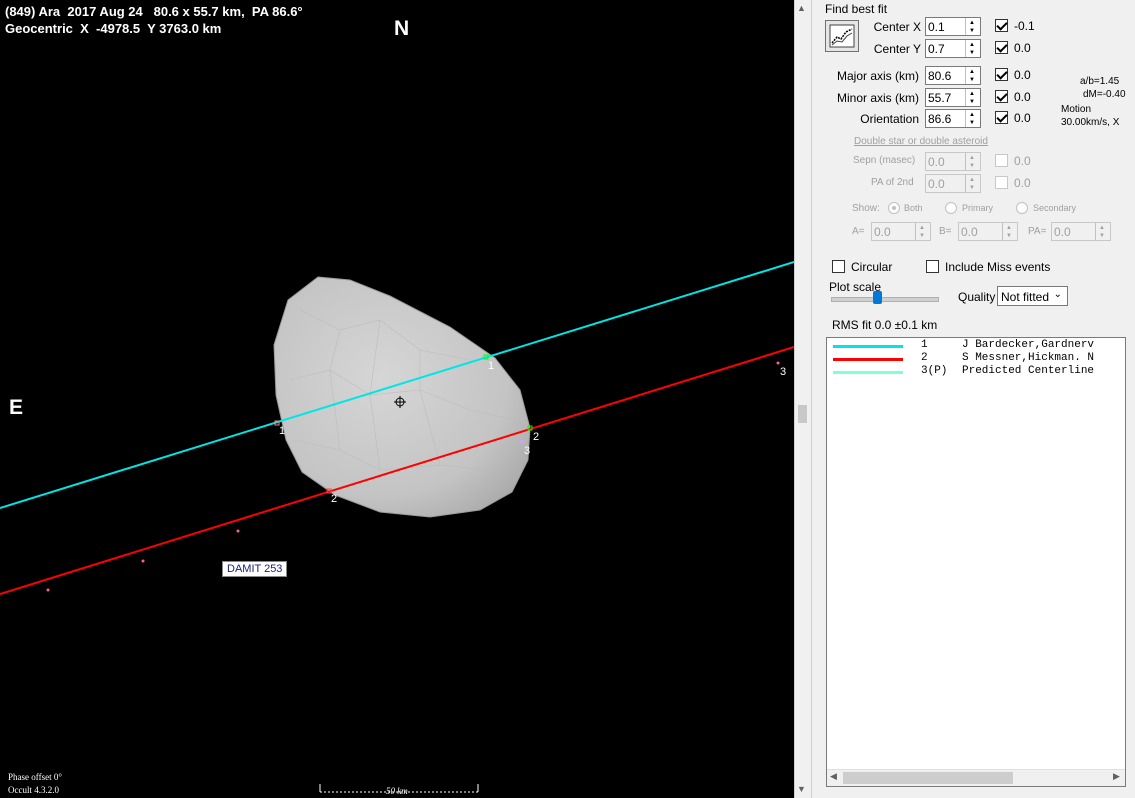 Image resolution: width=1135 pixels, height=798 pixels. Describe the element at coordinates (1057, 294) in the screenshot. I see `chevron-down-icon: ⌄` at that location.